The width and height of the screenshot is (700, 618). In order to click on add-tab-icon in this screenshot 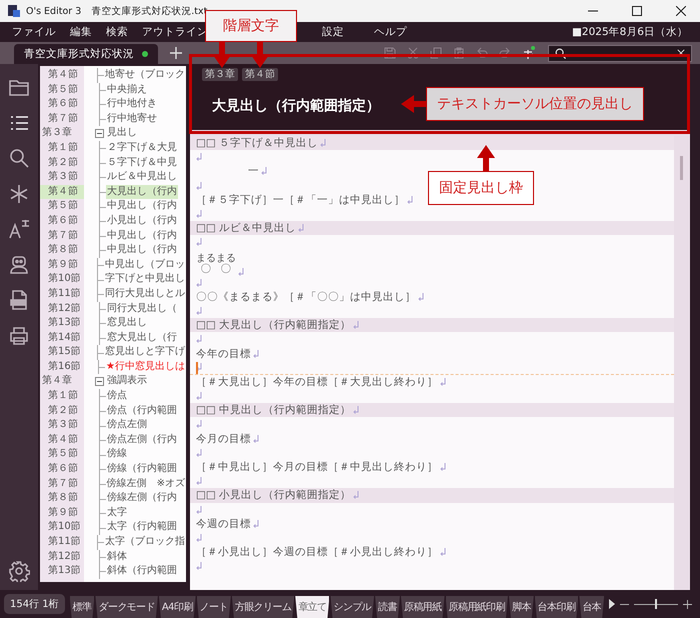, I will do `click(176, 53)`.